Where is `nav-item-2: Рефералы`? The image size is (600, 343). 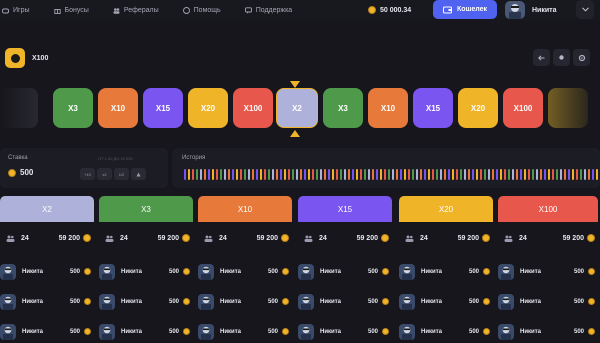 nav-item-2: Рефералы is located at coordinates (136, 10).